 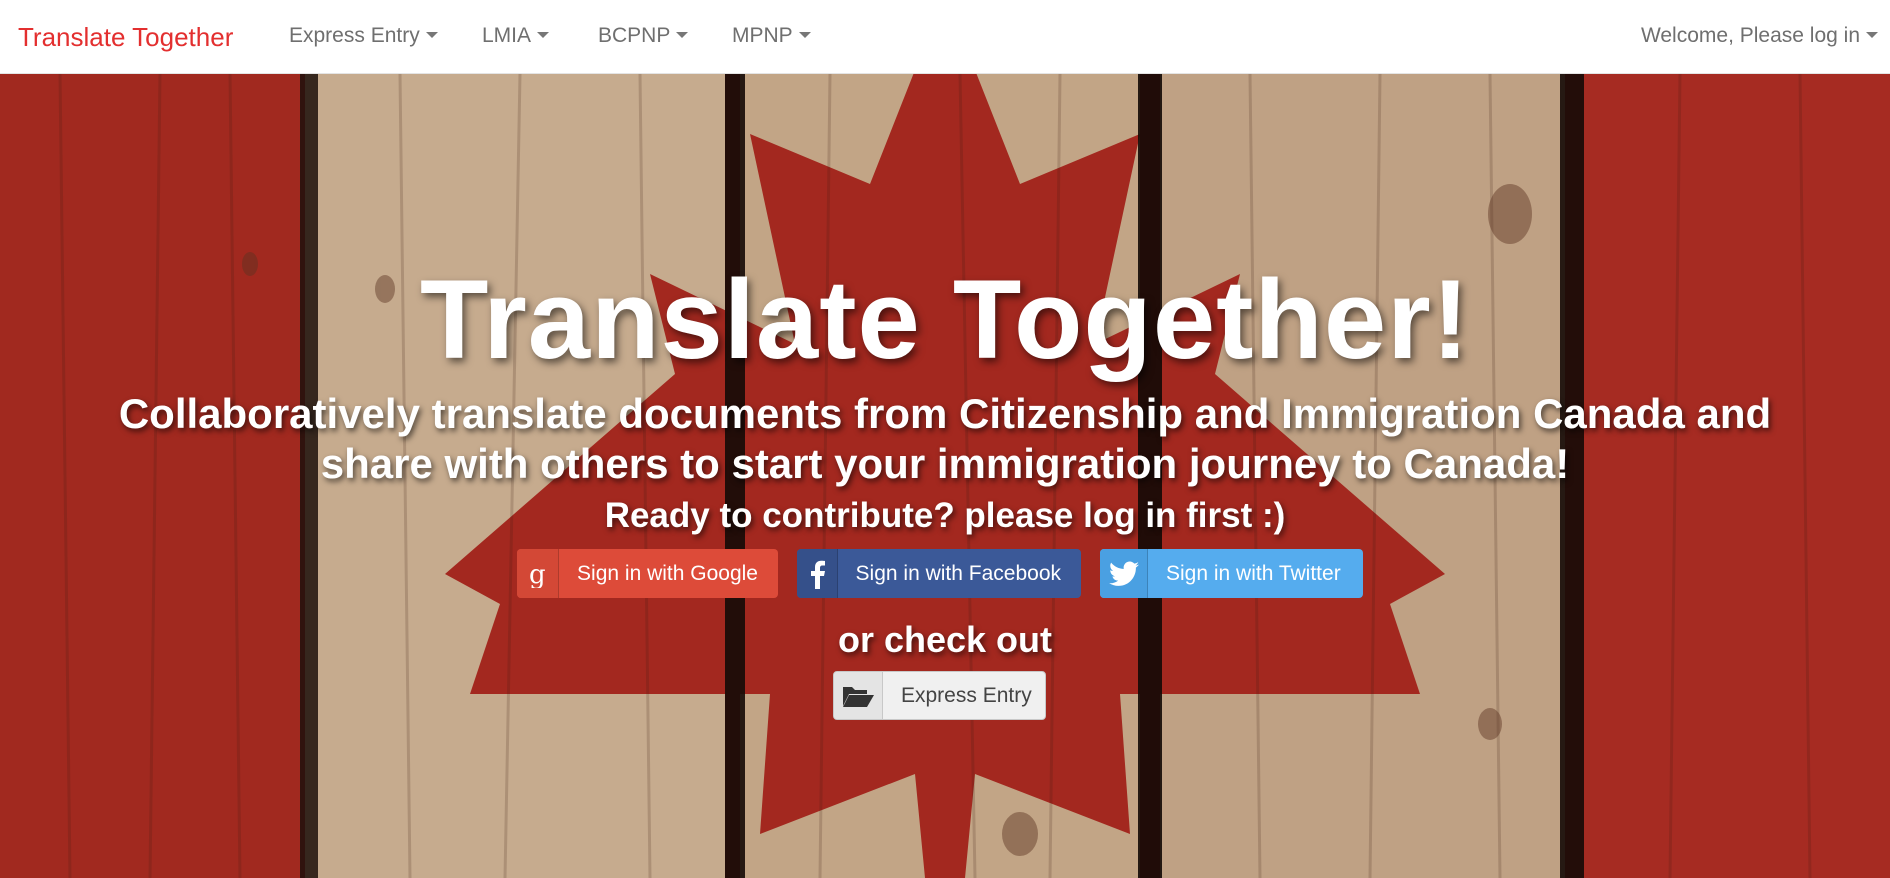 I want to click on nav-bcpnp-dropdown: BCPNP, so click(x=643, y=37).